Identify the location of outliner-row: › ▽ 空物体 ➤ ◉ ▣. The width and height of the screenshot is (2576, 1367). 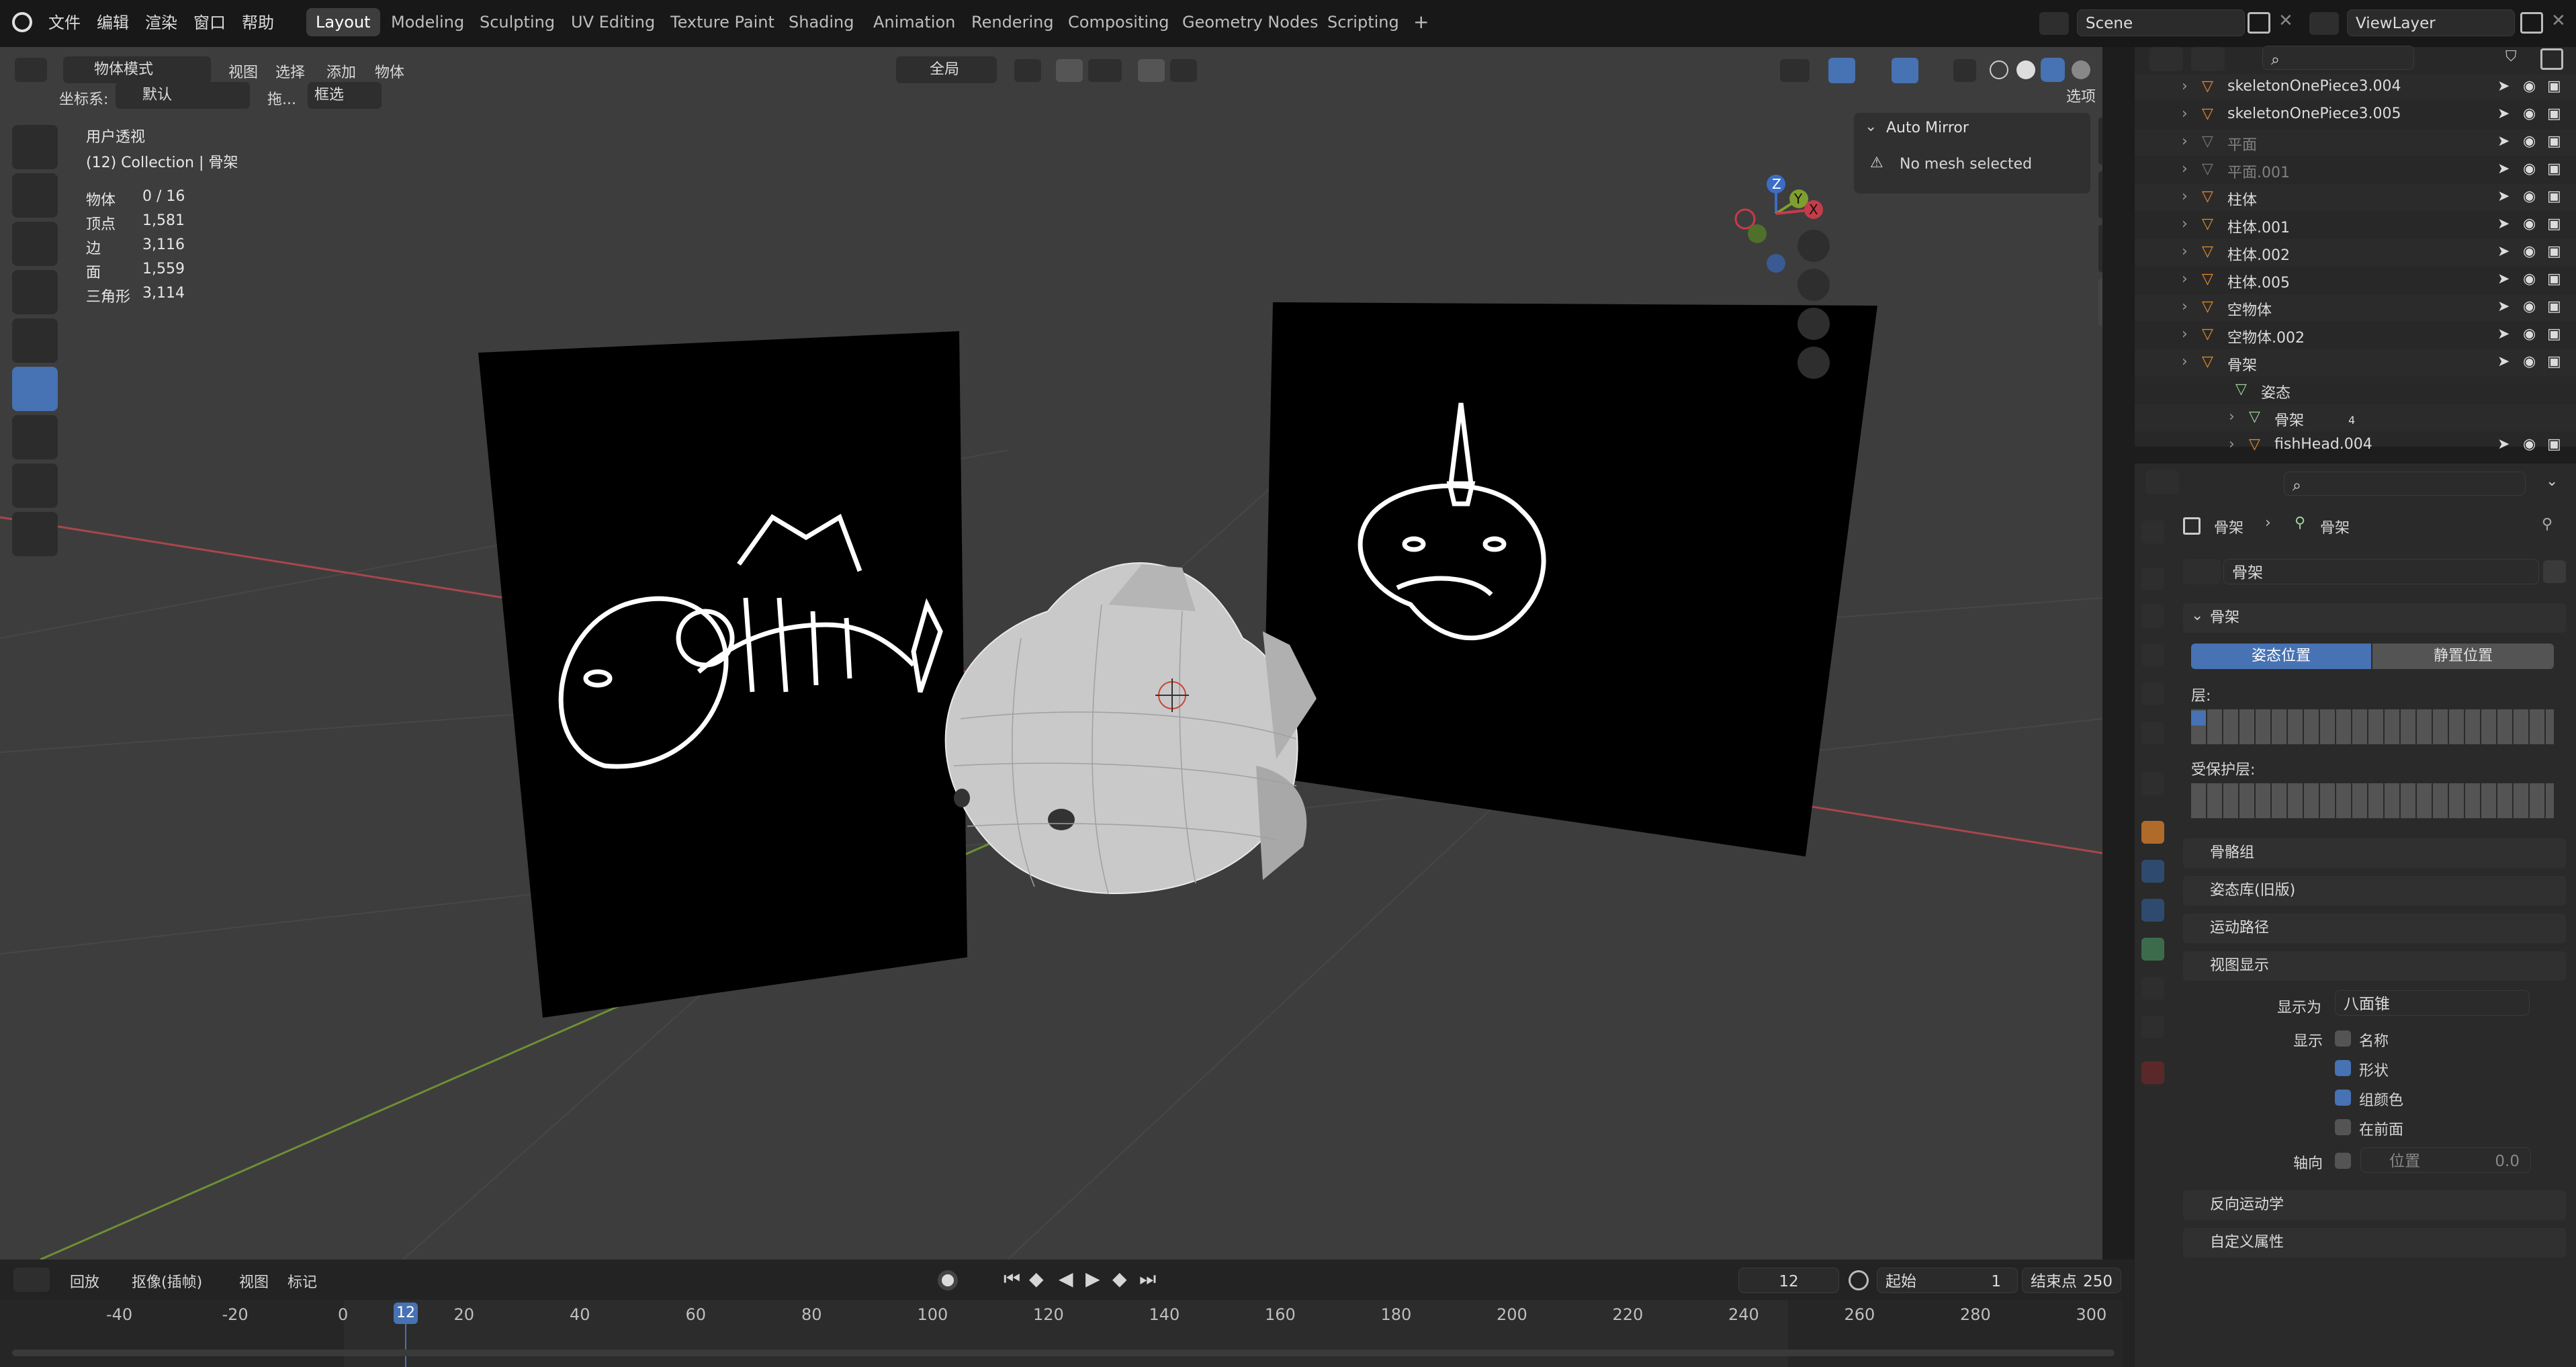
(2356, 307).